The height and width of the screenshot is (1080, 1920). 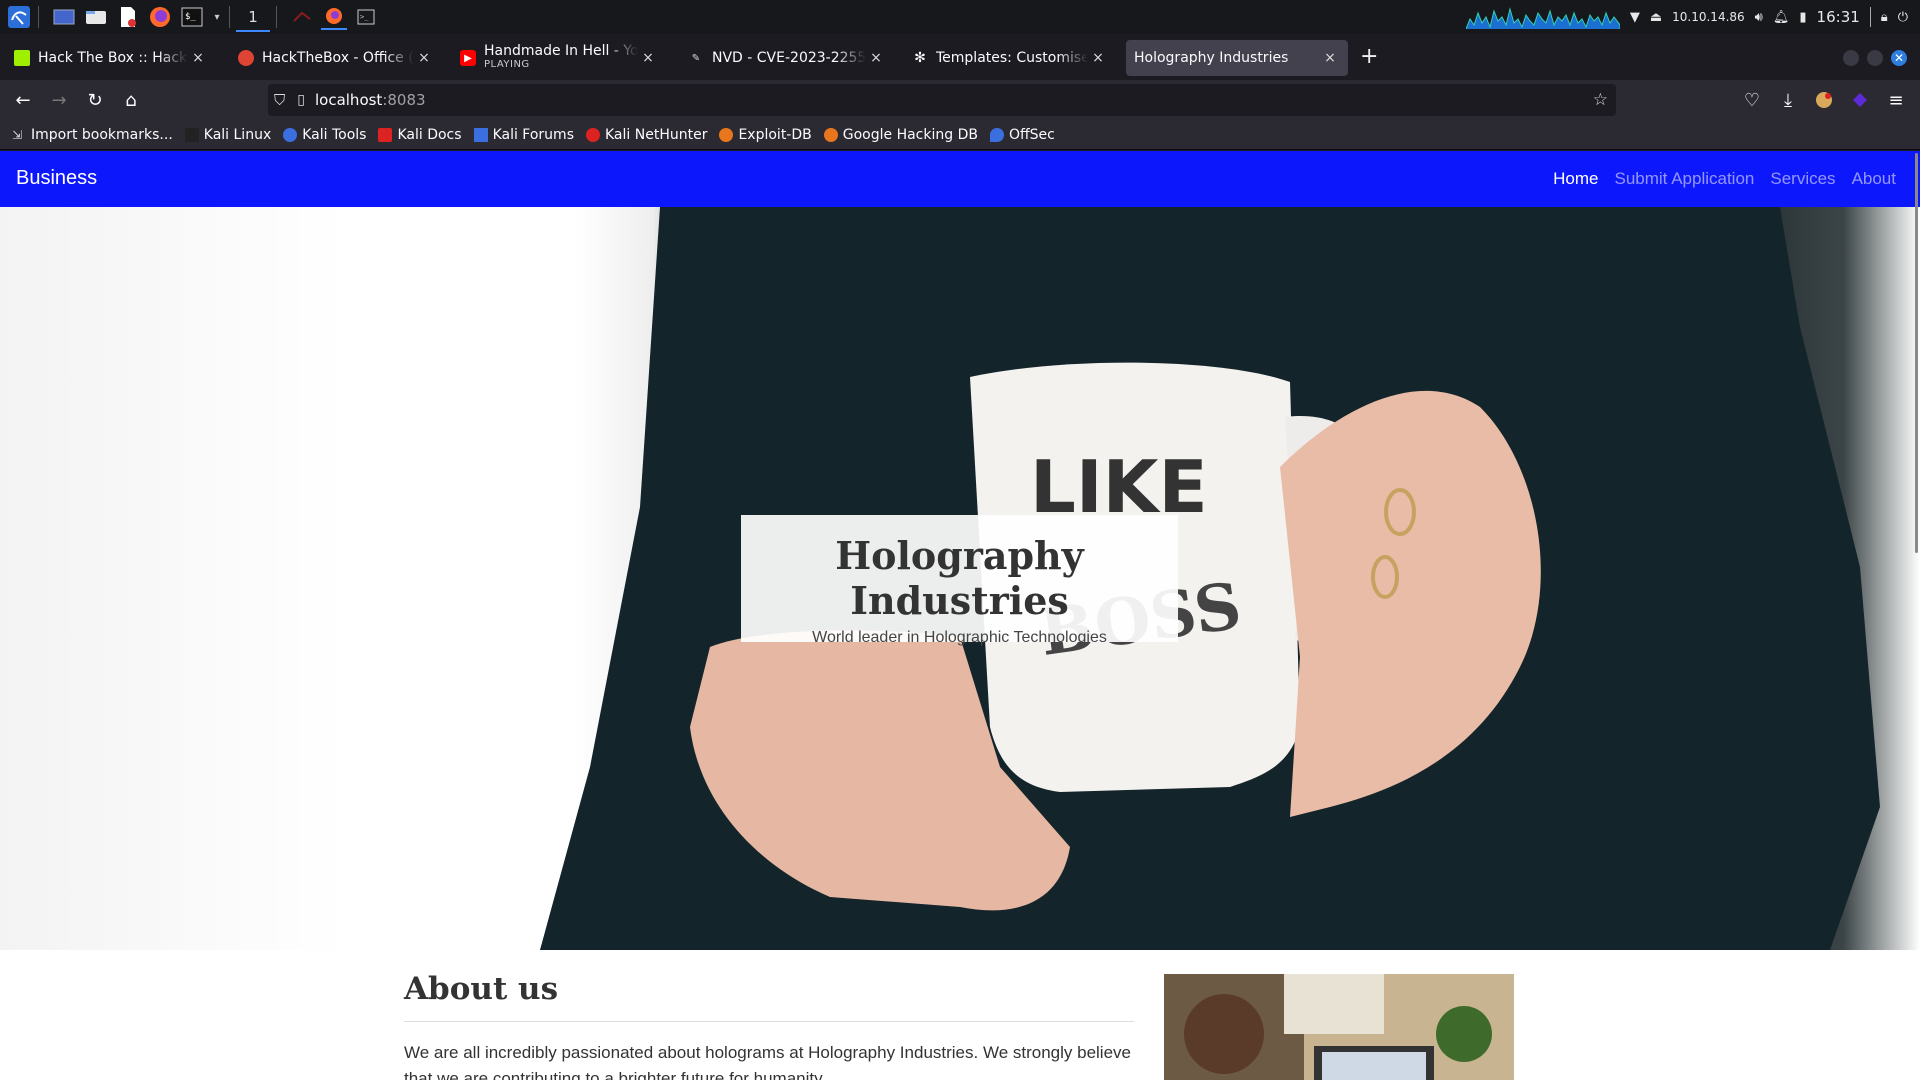 I want to click on tab-nvd: ✎ NVD - CVE-2023-2255 ×, so click(x=787, y=58).